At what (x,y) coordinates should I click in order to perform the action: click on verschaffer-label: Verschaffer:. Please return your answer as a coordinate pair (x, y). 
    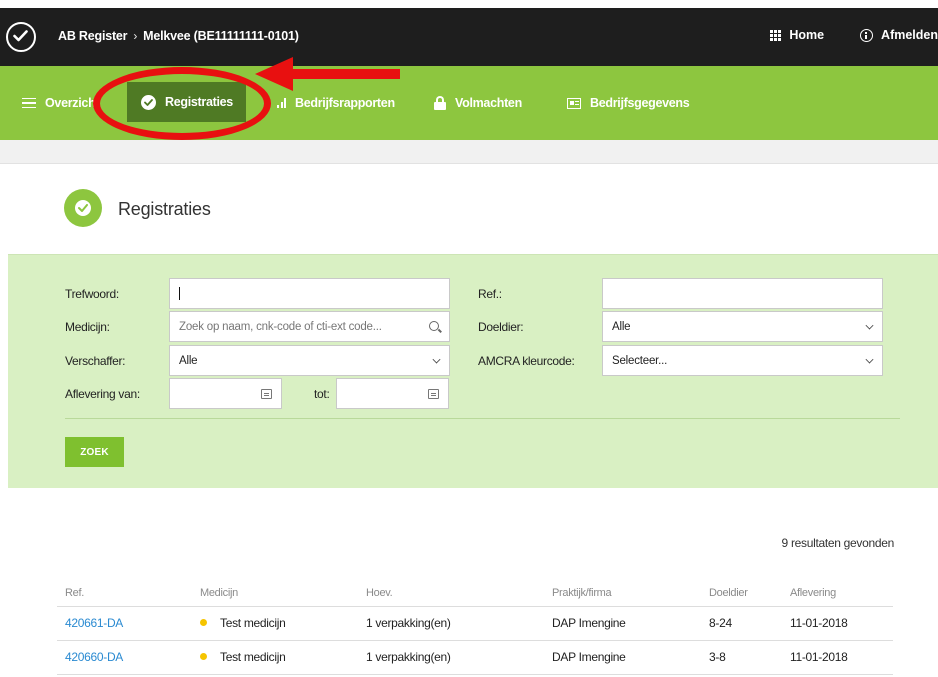
    Looking at the image, I should click on (95, 361).